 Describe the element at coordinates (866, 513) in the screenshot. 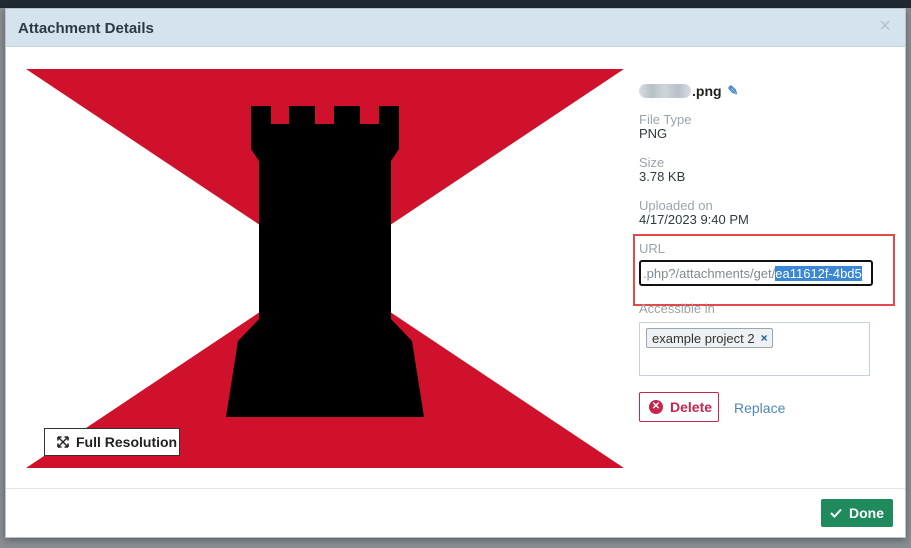

I see `done-label: Done` at that location.